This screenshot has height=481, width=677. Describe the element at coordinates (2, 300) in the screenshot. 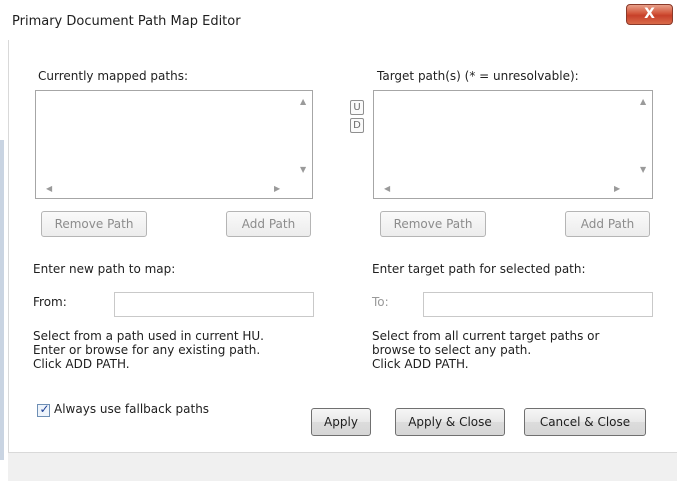

I see `window-edge` at that location.